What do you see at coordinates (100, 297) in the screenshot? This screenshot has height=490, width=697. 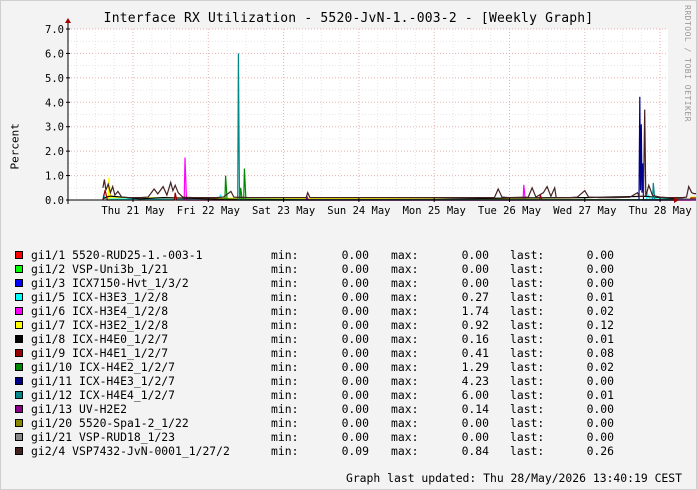 I see `legend-series-name: gi1/5 ICX-H3E3_1/2/8` at bounding box center [100, 297].